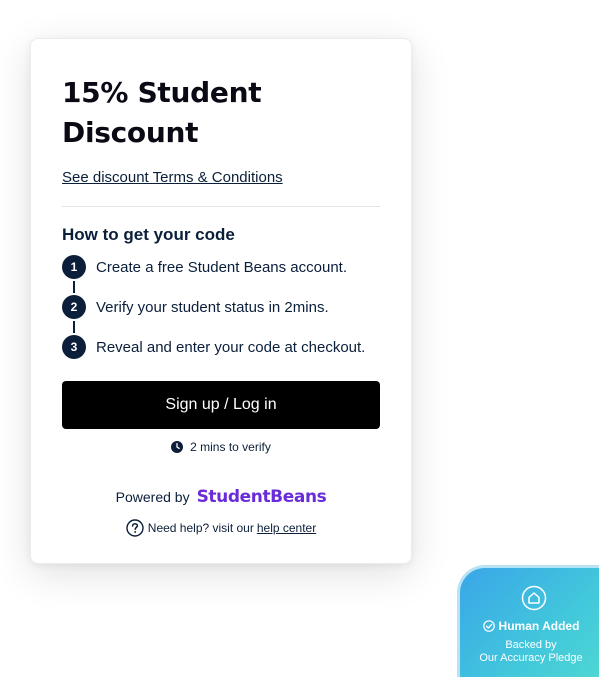  I want to click on question-circle-icon, so click(135, 528).